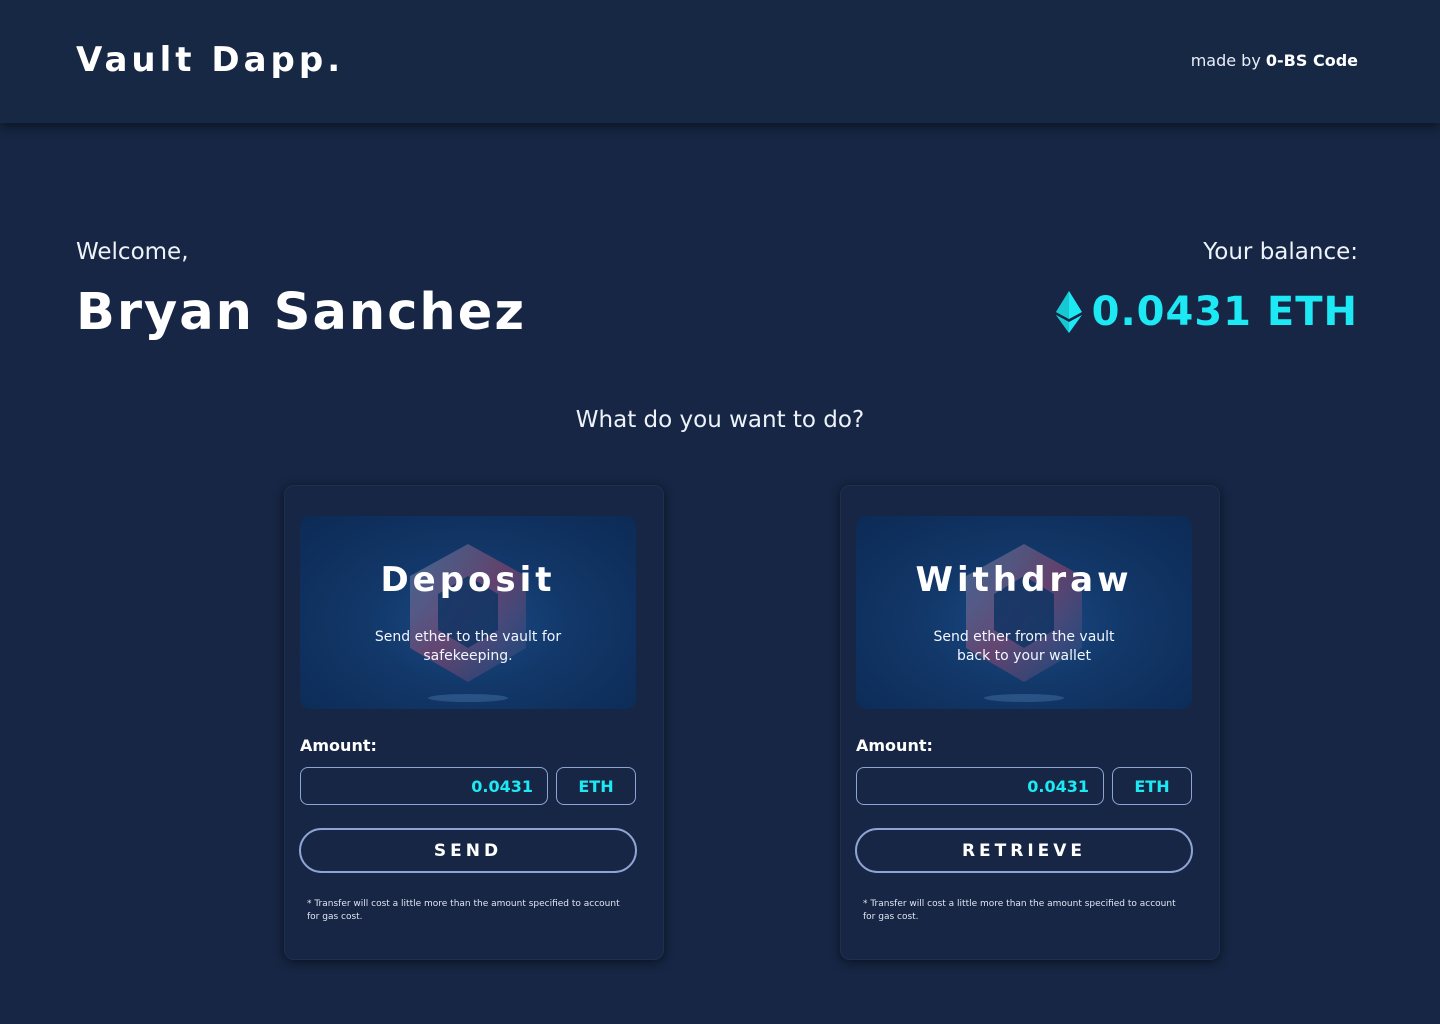  I want to click on credit-name-link: 0-BS Code, so click(1312, 60).